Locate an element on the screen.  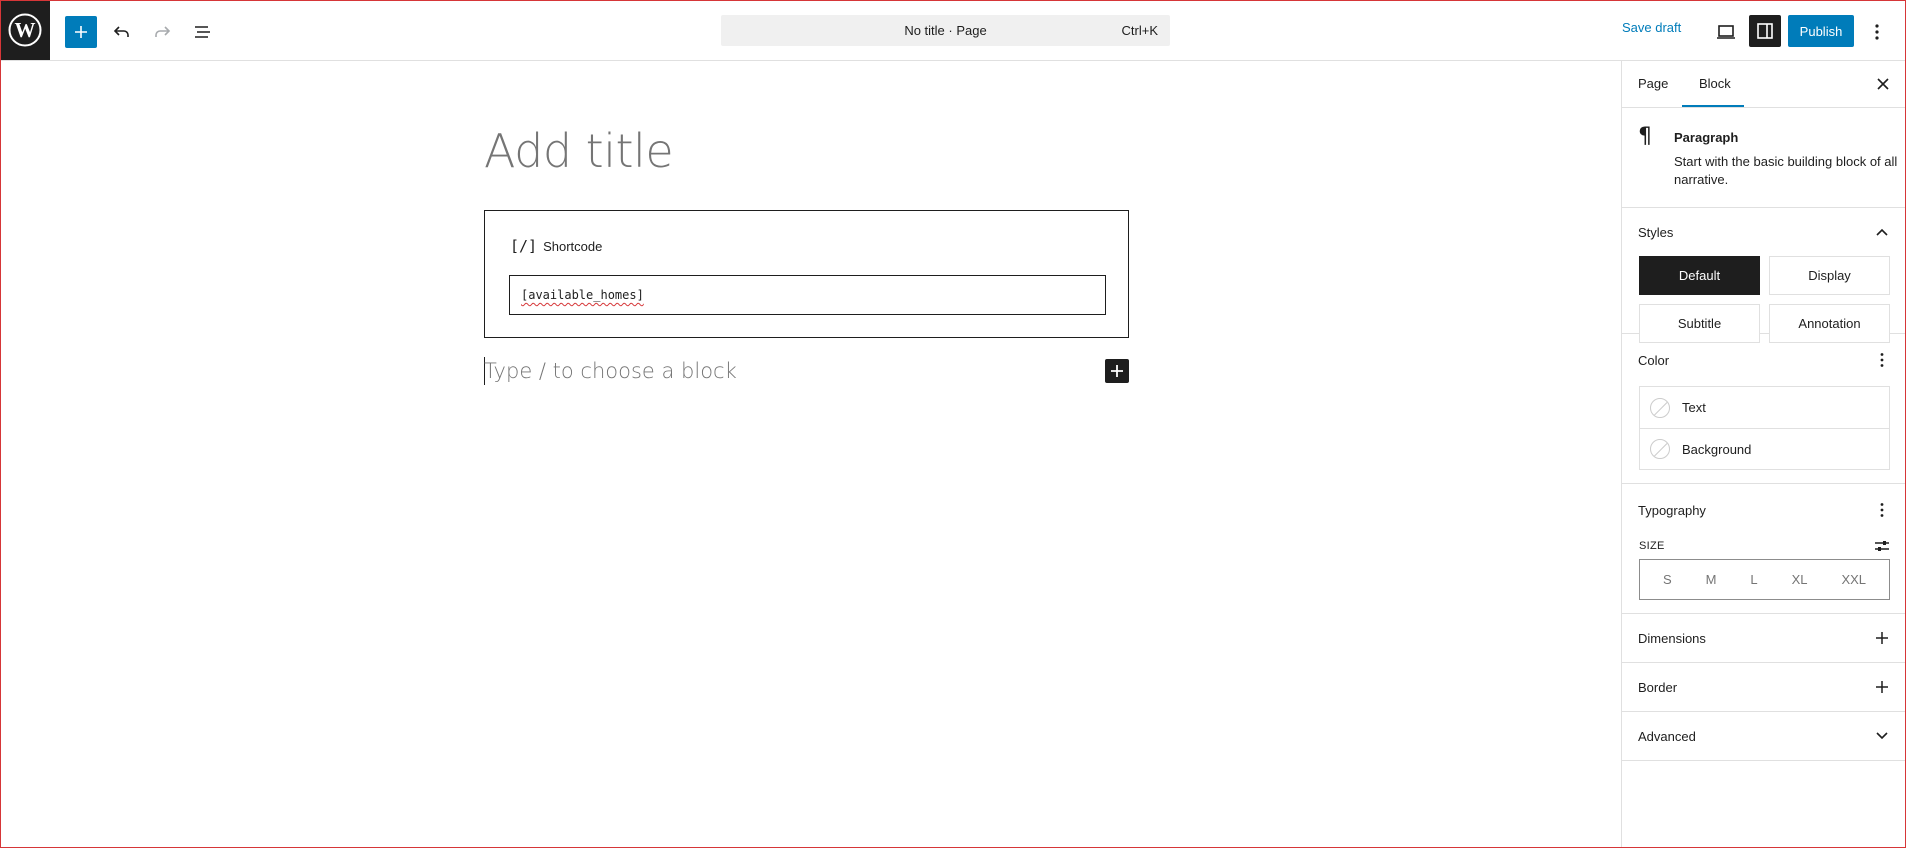
tab-block: Block is located at coordinates (1715, 83).